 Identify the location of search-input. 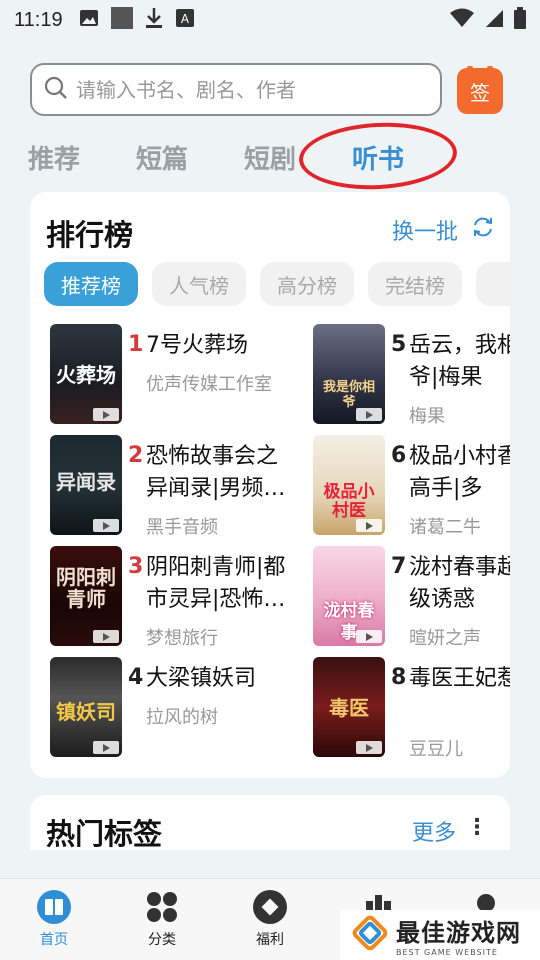
(246, 89).